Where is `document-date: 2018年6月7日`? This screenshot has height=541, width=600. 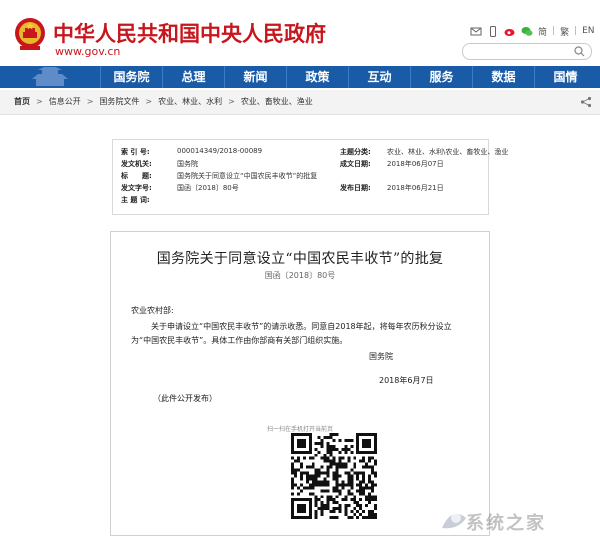 document-date: 2018年6月7日 is located at coordinates (406, 380).